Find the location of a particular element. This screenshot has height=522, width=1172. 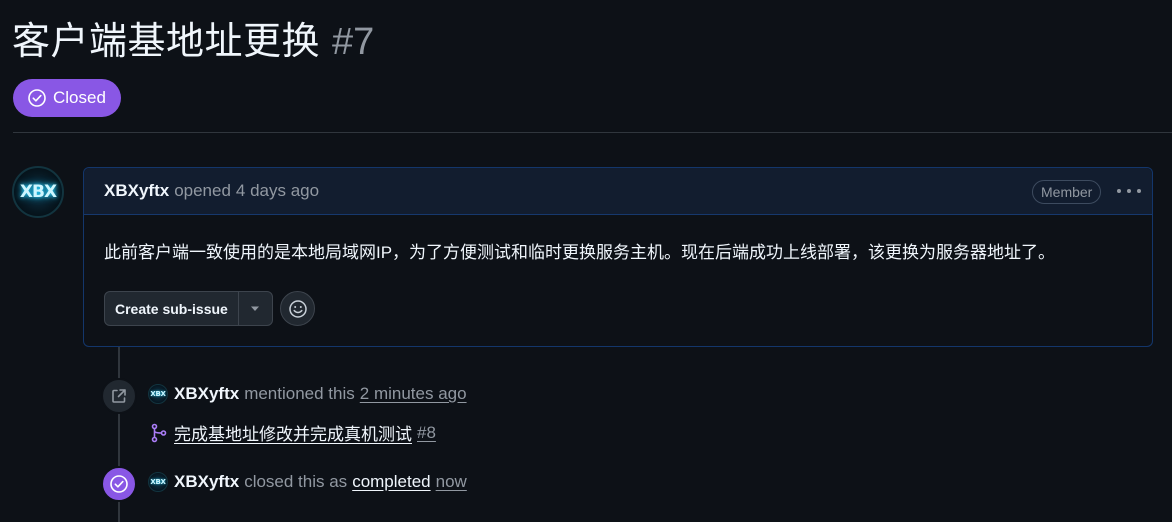

comment-author: XBXyftx is located at coordinates (136, 191).